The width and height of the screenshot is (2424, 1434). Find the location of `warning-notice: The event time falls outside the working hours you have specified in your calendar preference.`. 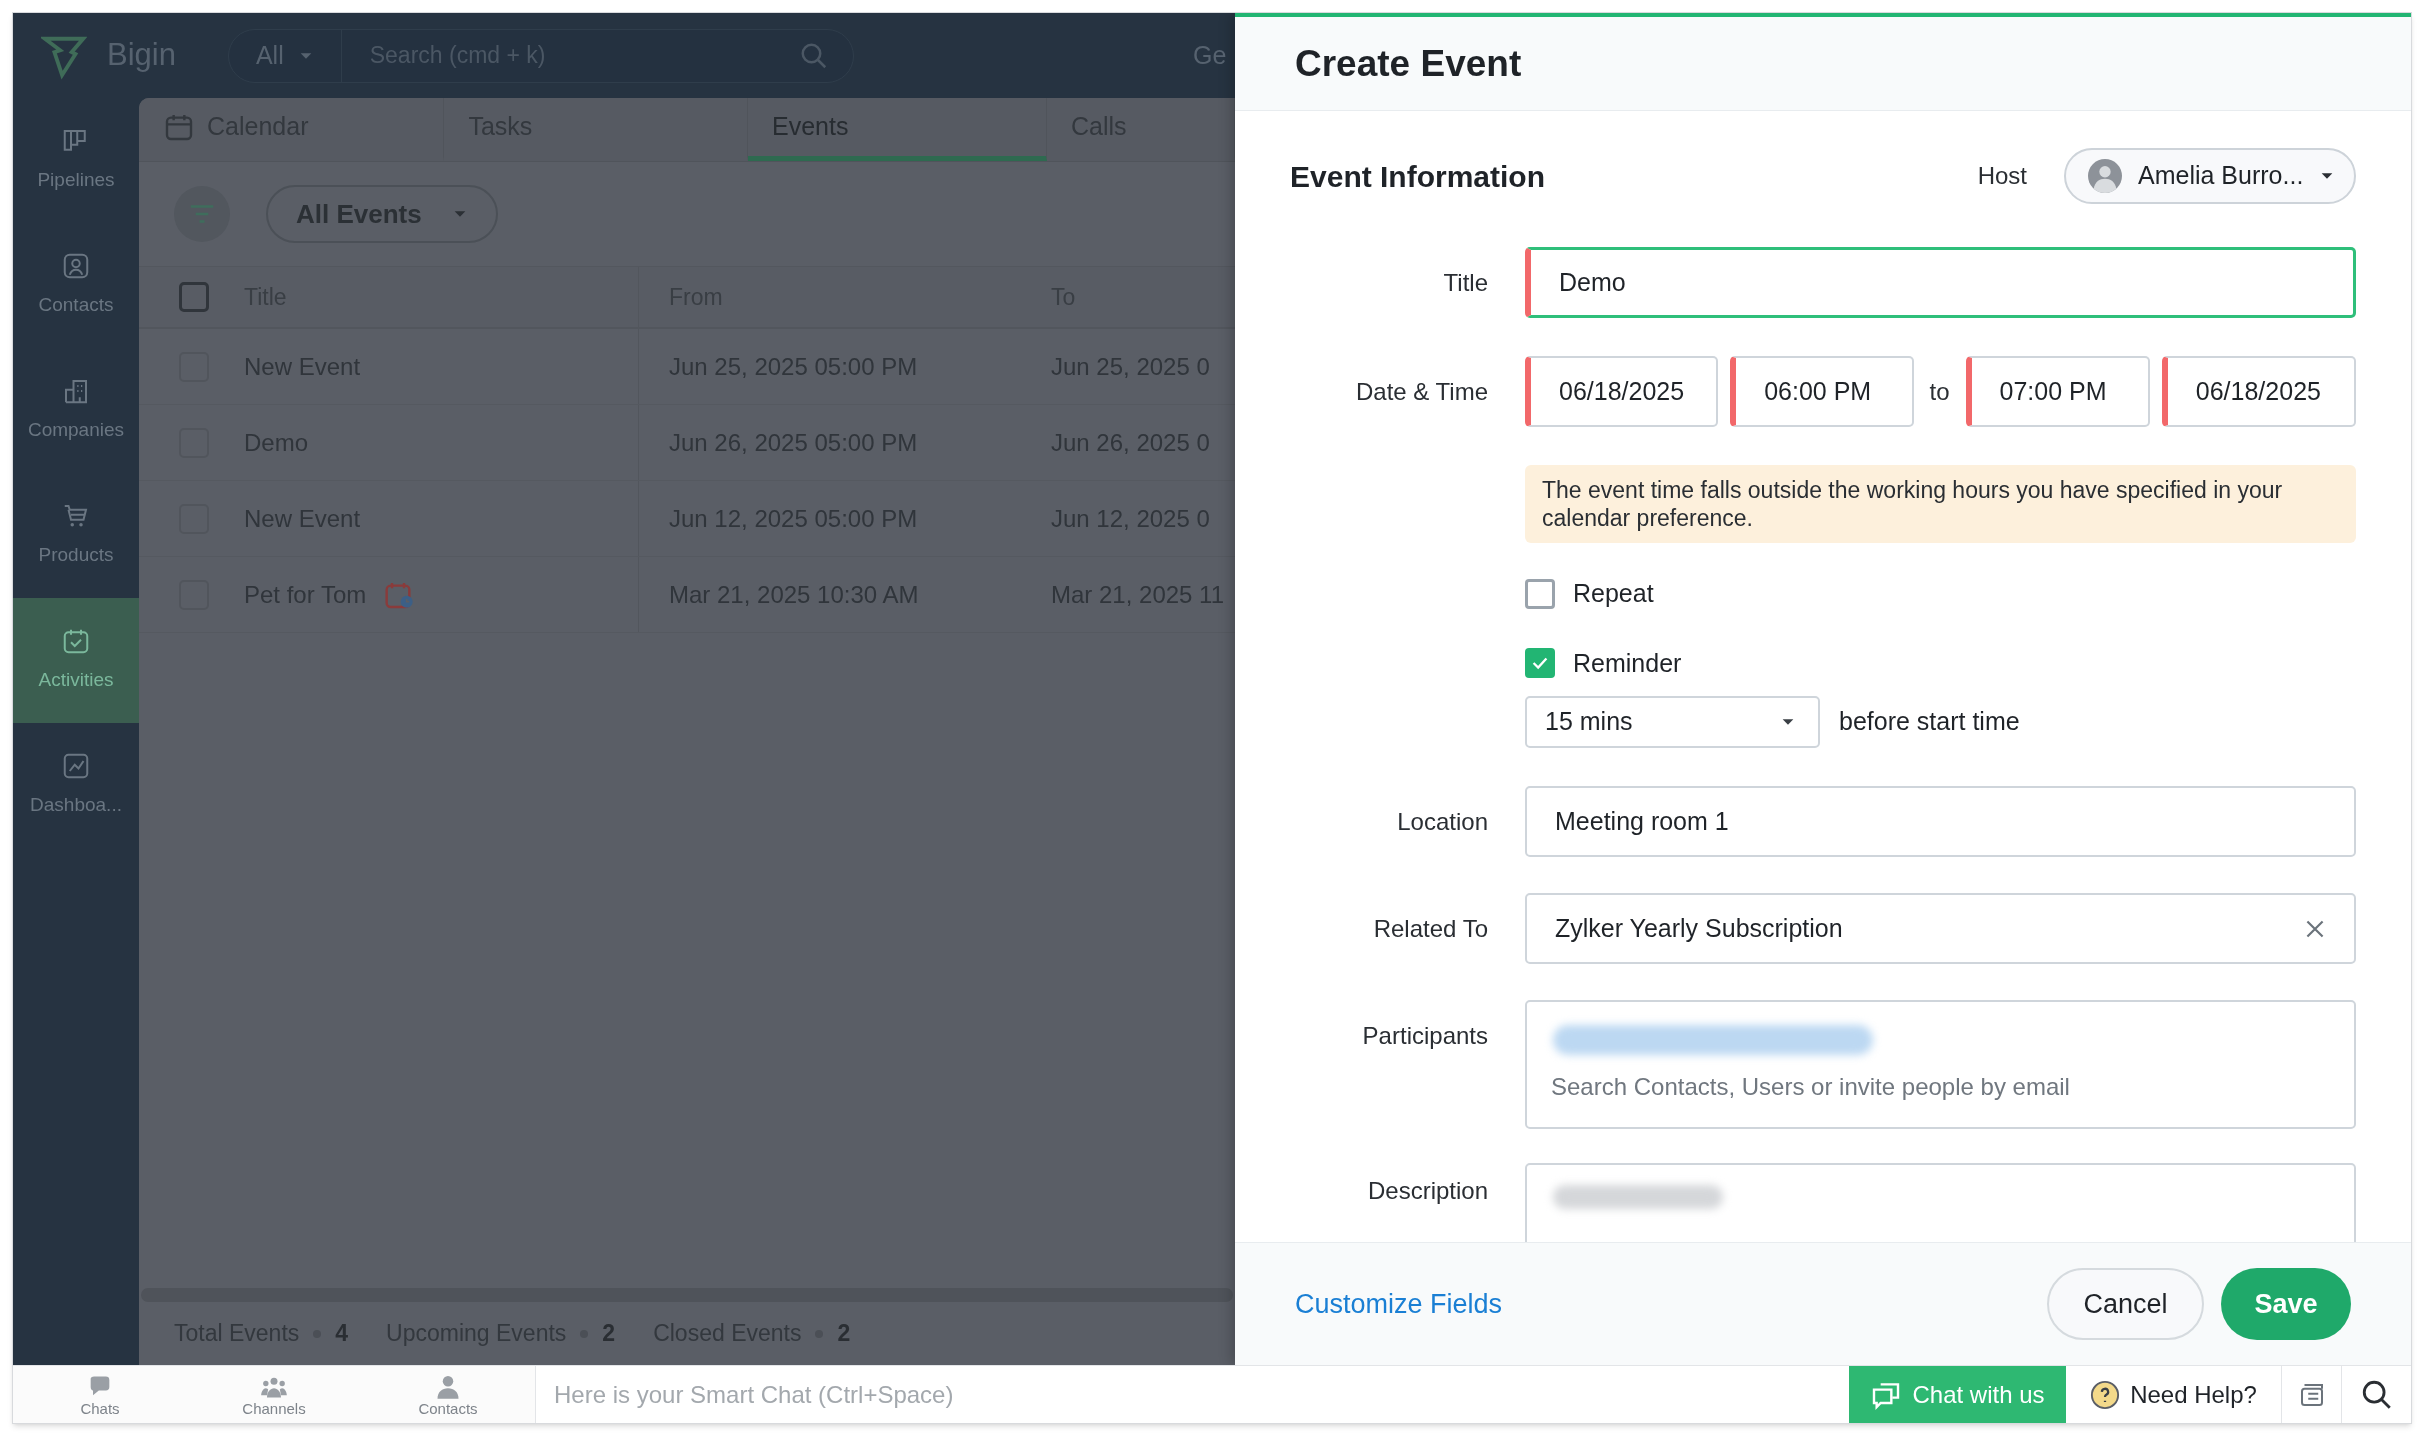

warning-notice: The event time falls outside the working hours you have specified in your calendar preference. is located at coordinates (1940, 504).